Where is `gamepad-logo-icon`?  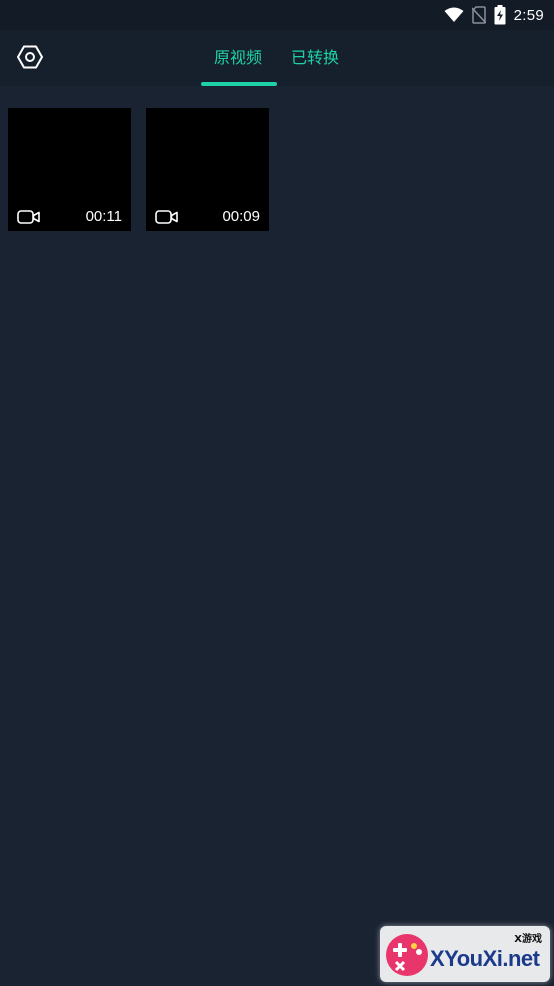
gamepad-logo-icon is located at coordinates (407, 957).